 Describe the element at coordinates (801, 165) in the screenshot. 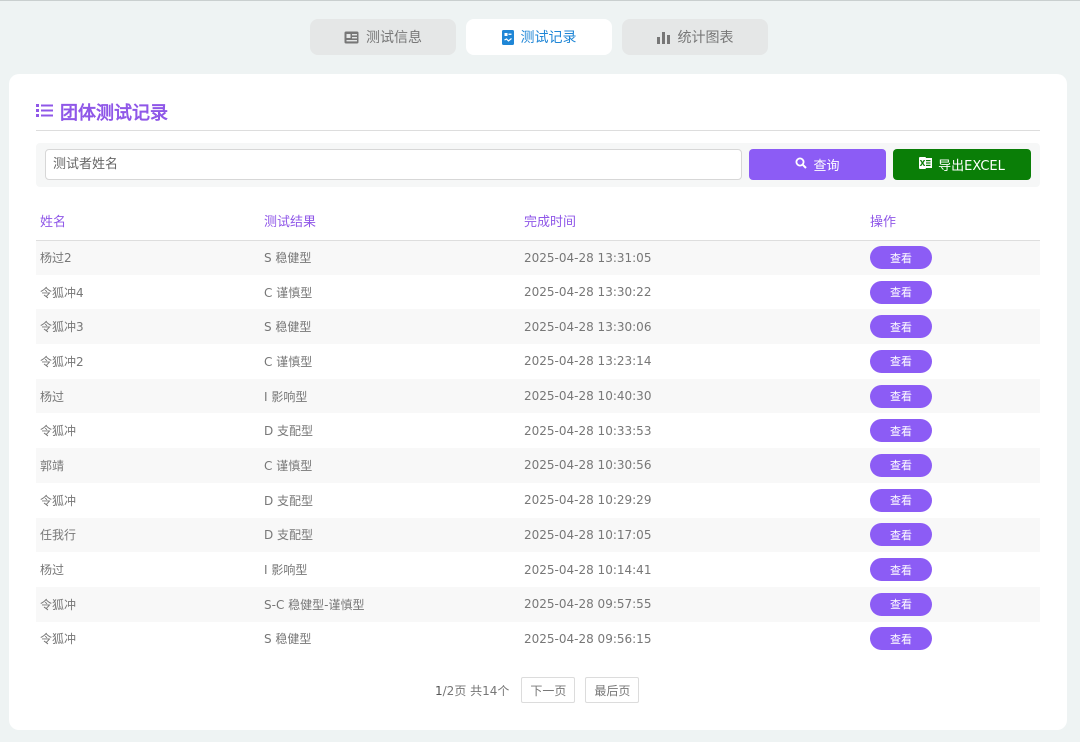

I see `search-icon` at that location.